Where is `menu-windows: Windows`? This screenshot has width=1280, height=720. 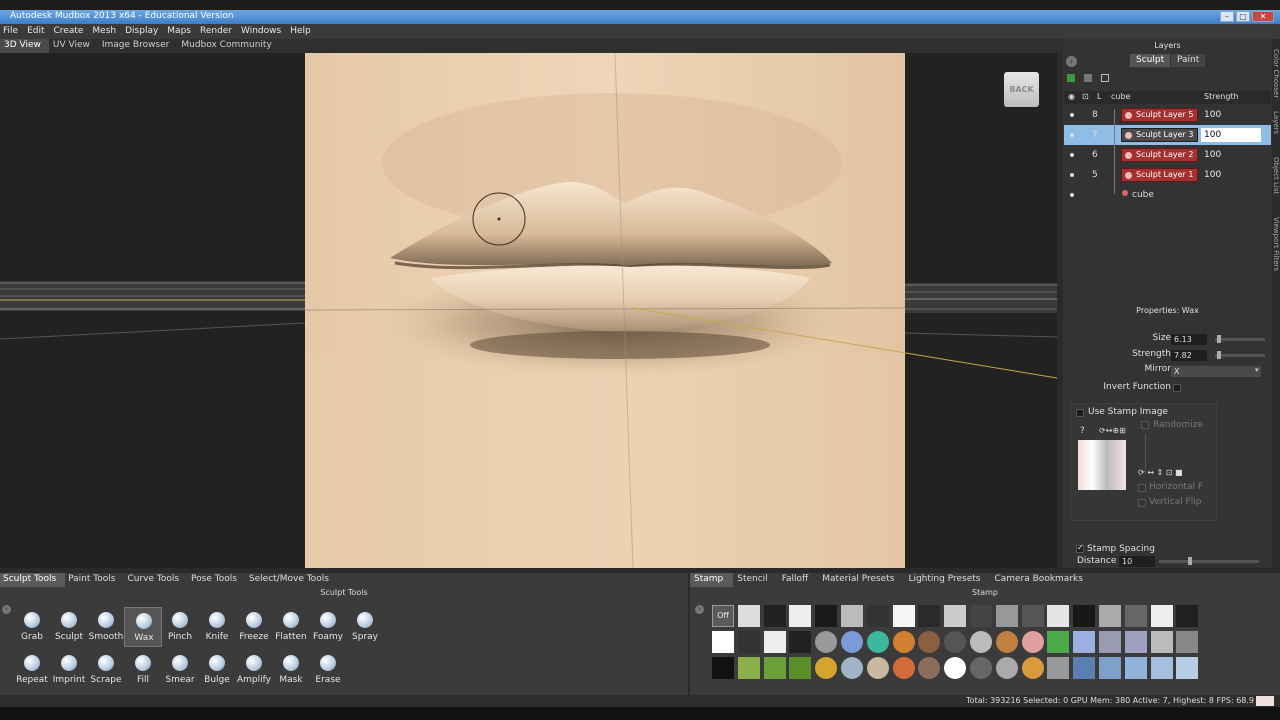
menu-windows: Windows is located at coordinates (262, 31).